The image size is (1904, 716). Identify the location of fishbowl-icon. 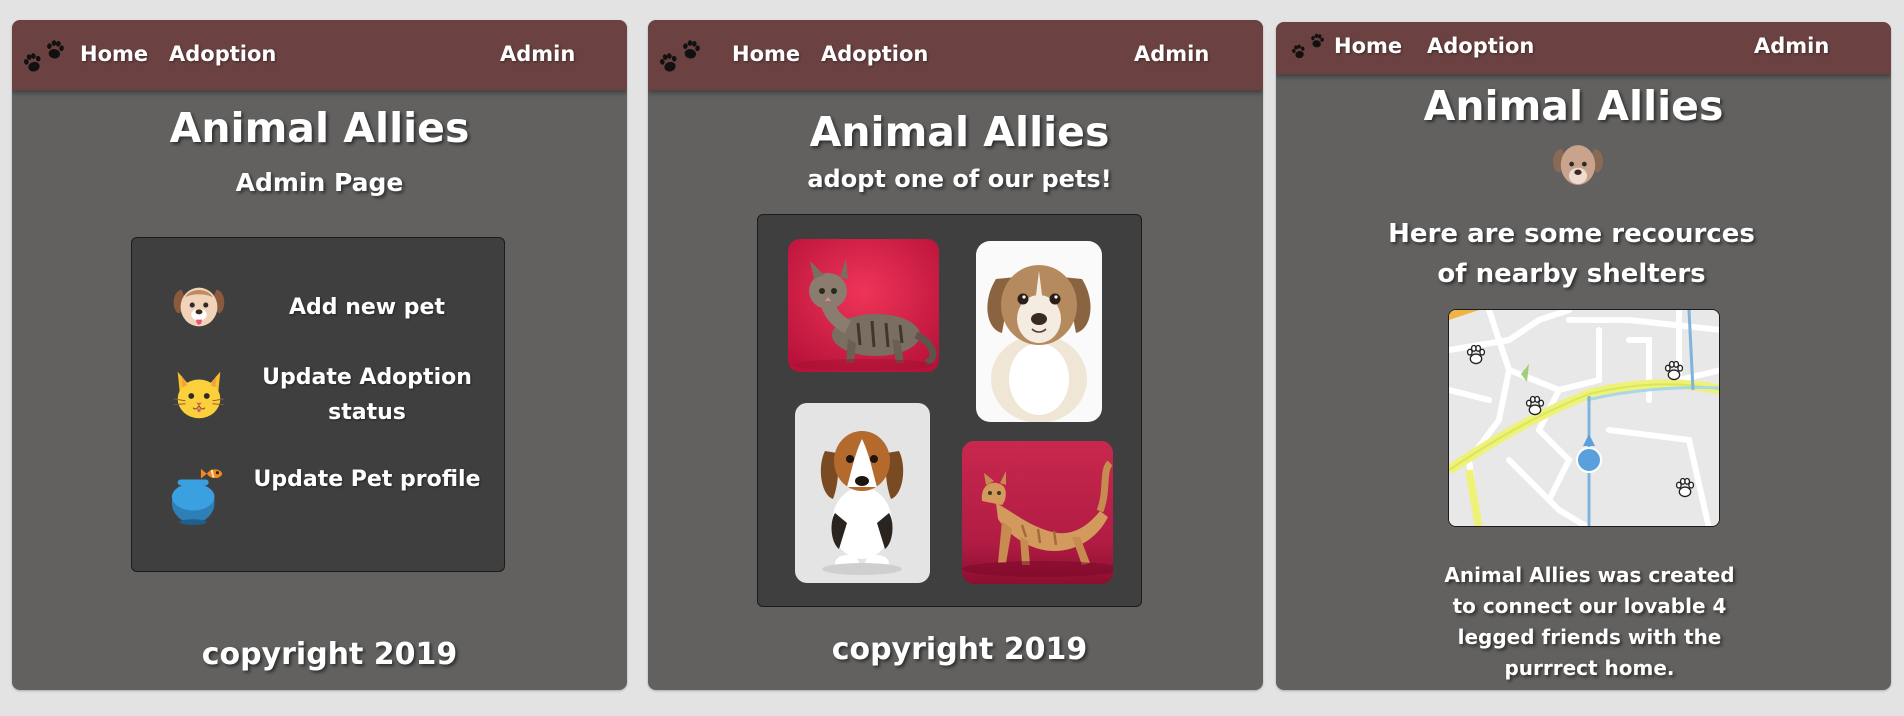
(197, 497).